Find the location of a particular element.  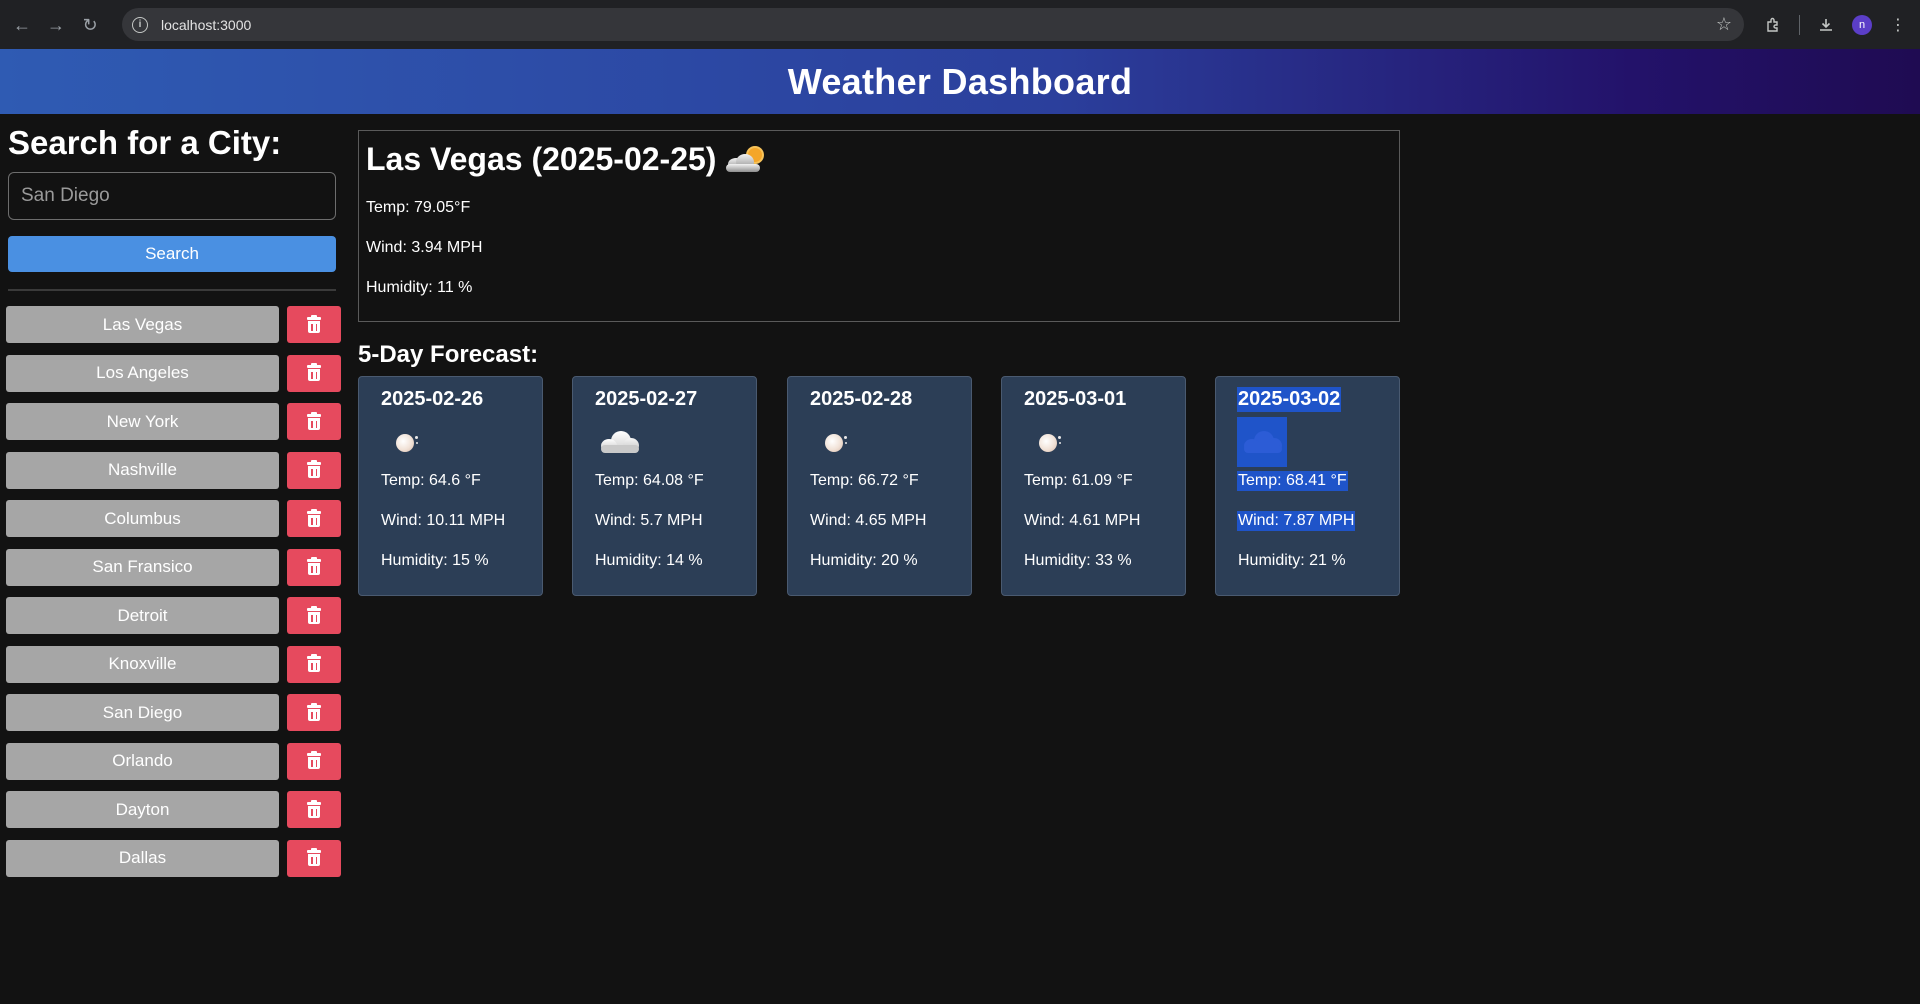

history-item: Orlando is located at coordinates (174, 761).